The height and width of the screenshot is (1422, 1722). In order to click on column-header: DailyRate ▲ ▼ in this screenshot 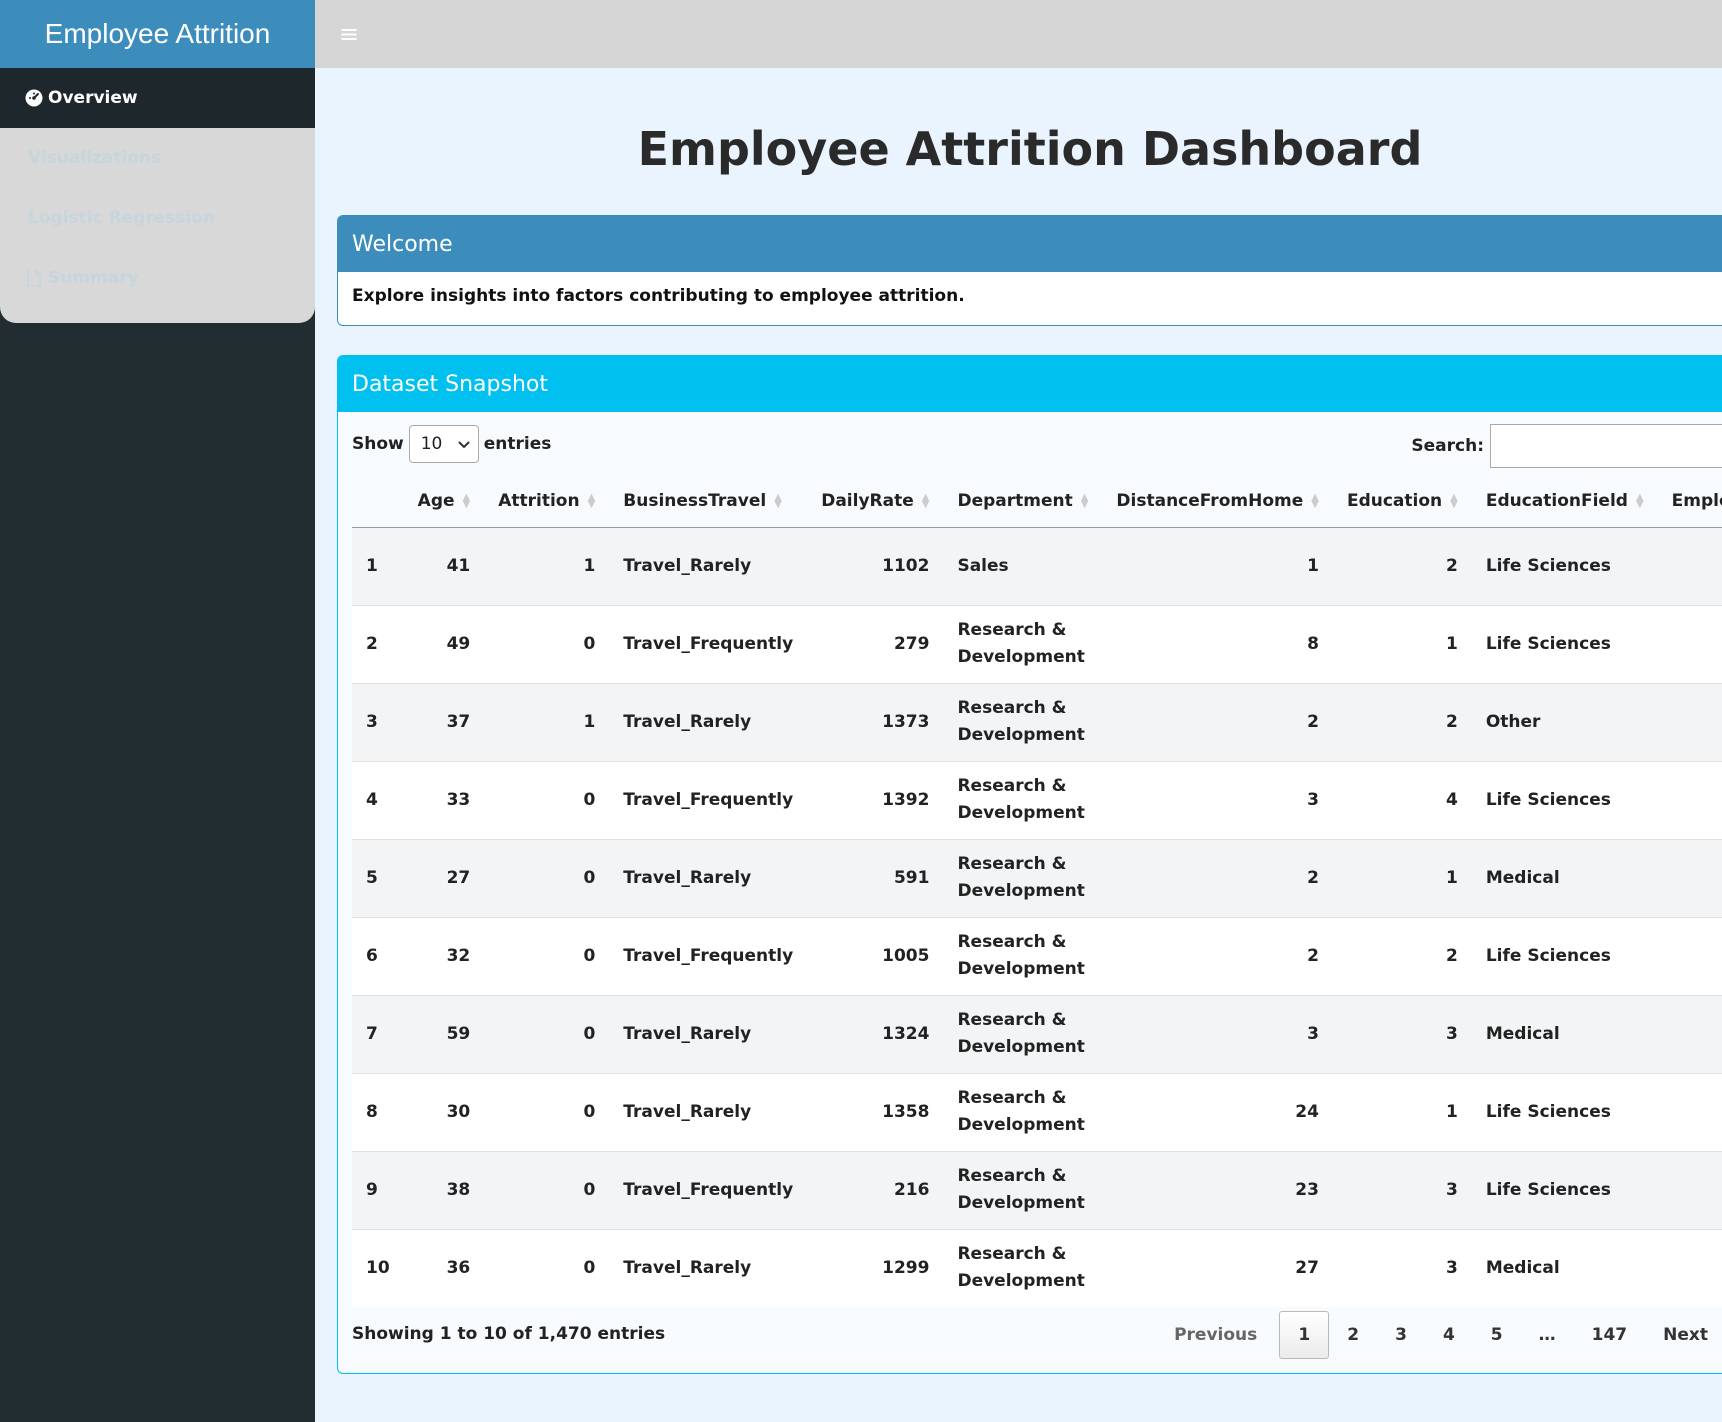, I will do `click(875, 502)`.